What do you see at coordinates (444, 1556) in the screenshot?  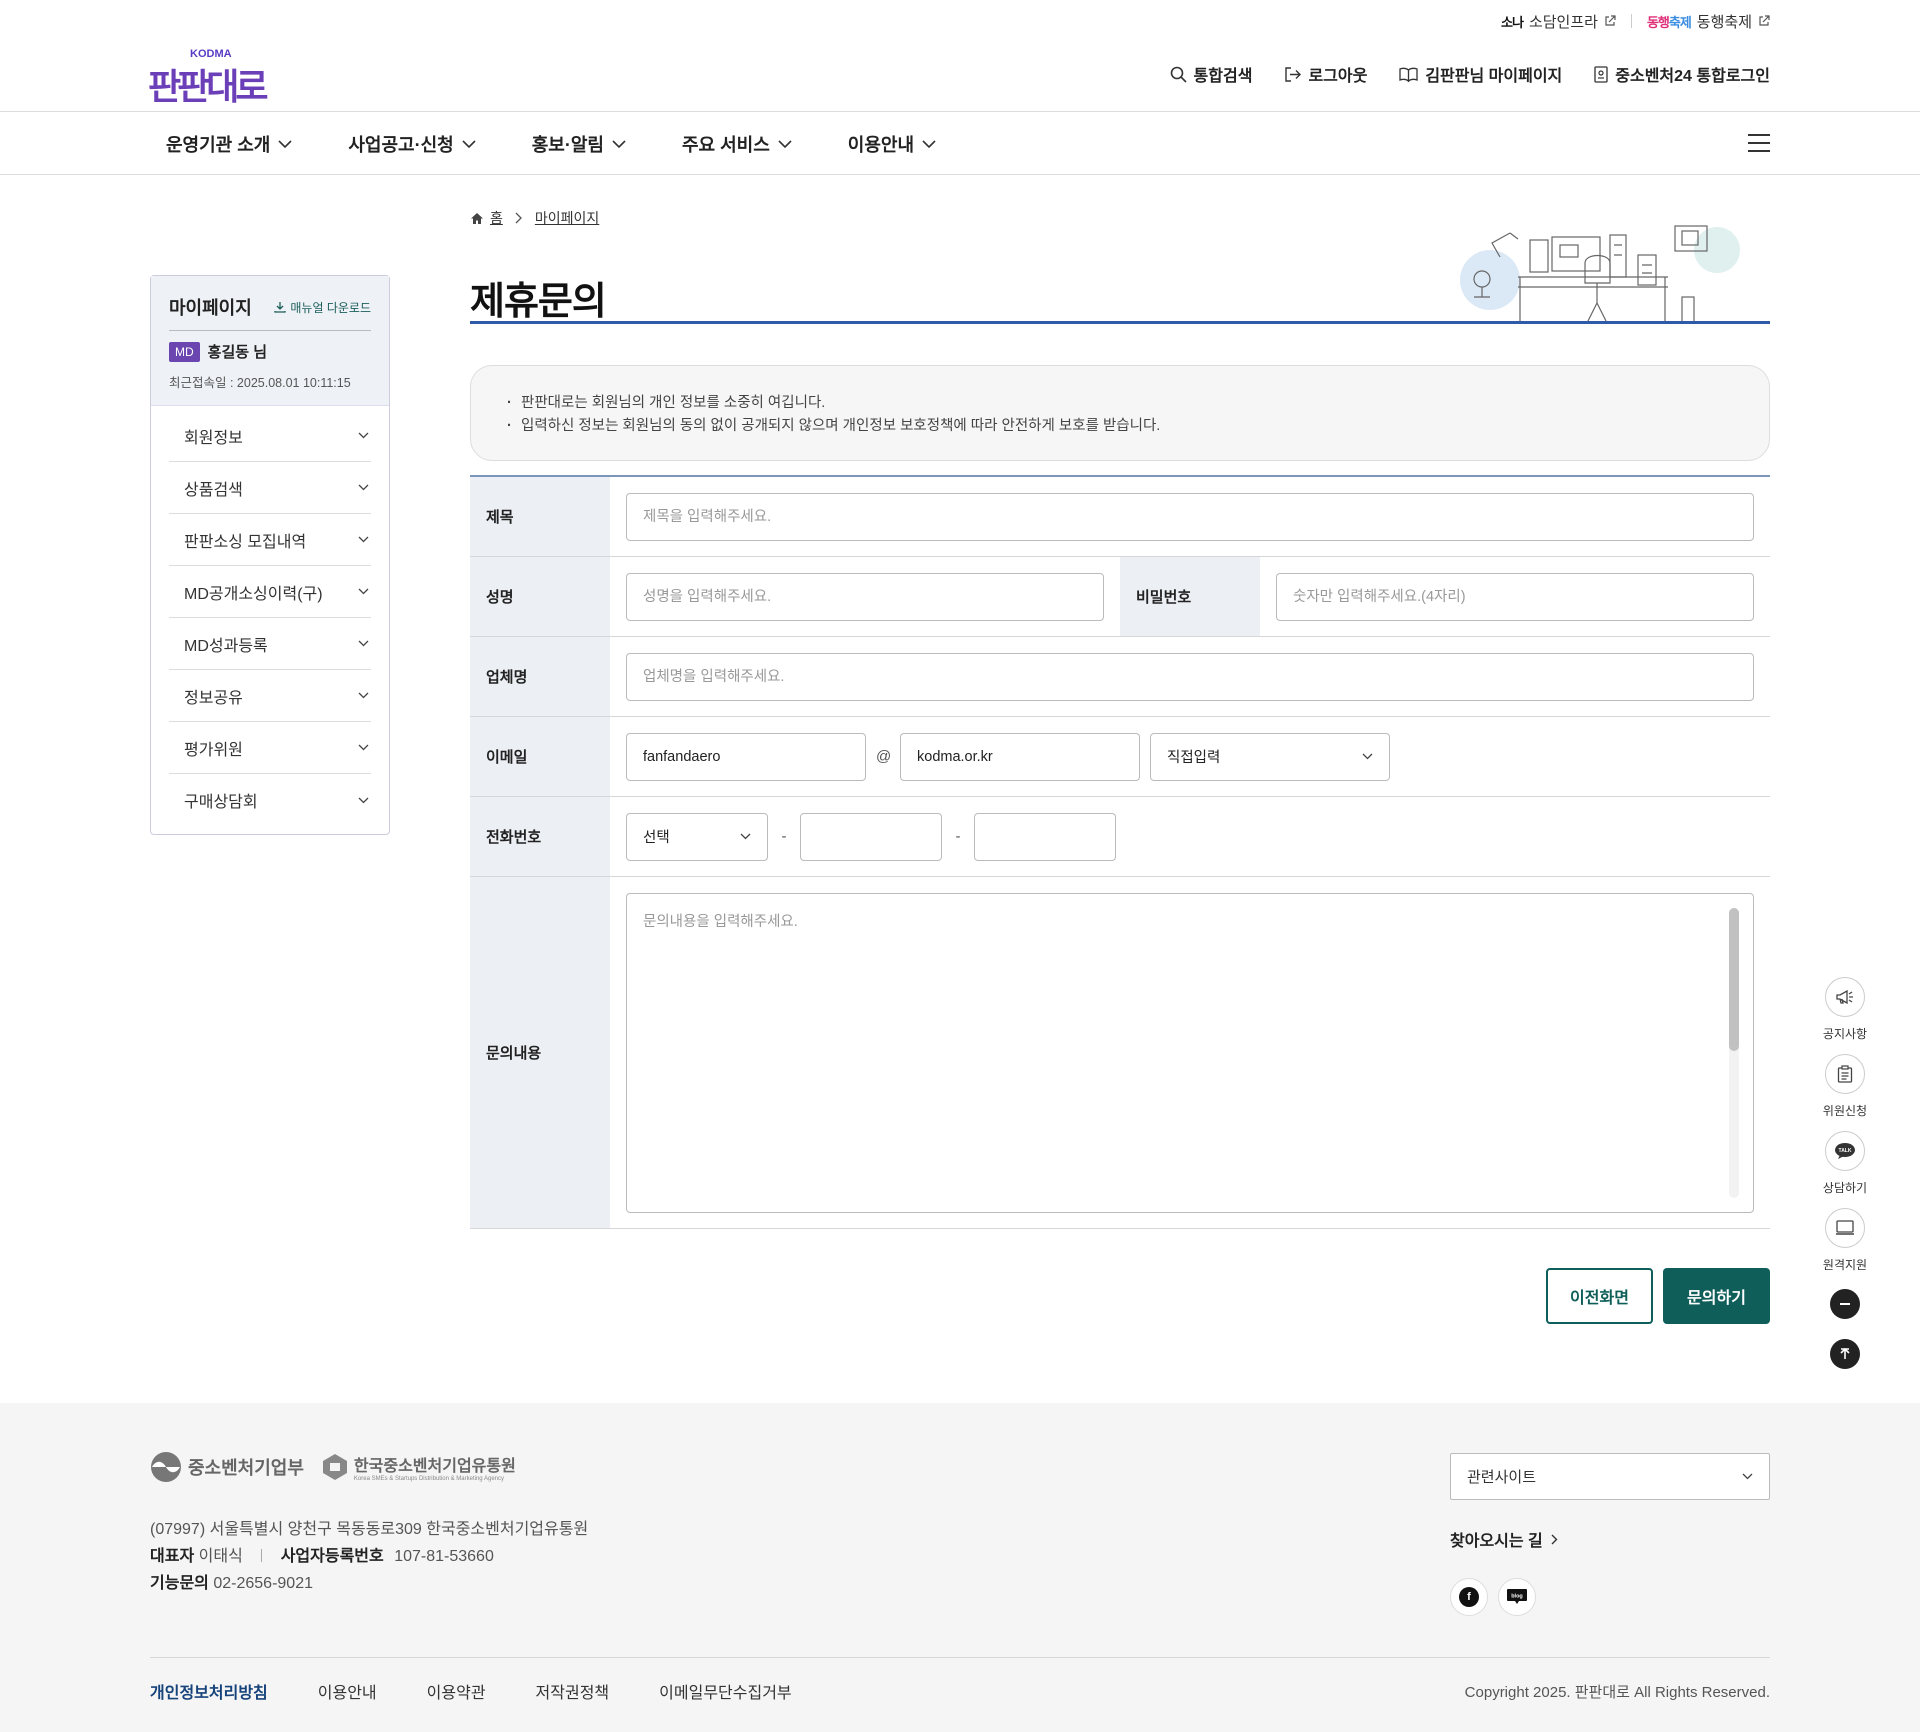 I see `biz-value: 107-81-53660` at bounding box center [444, 1556].